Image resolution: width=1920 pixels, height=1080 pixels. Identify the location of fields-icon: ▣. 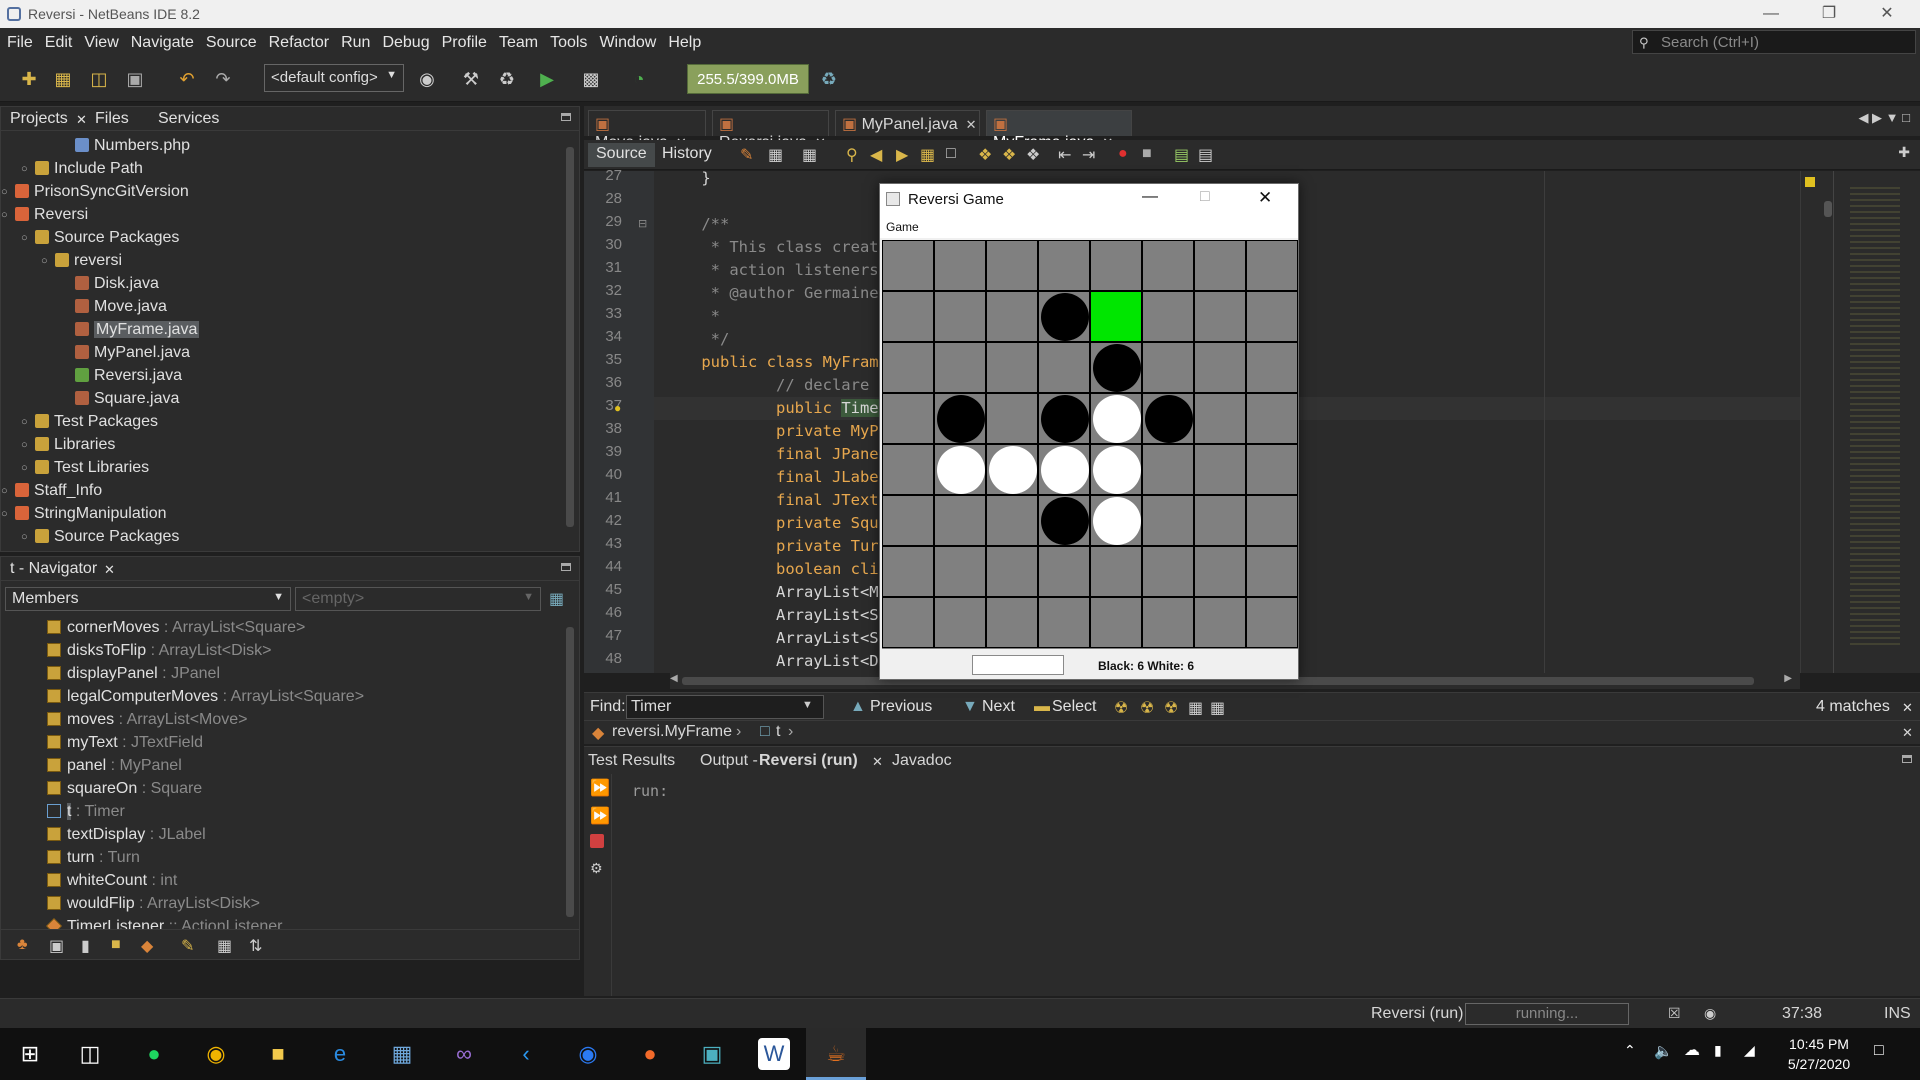
(56, 946).